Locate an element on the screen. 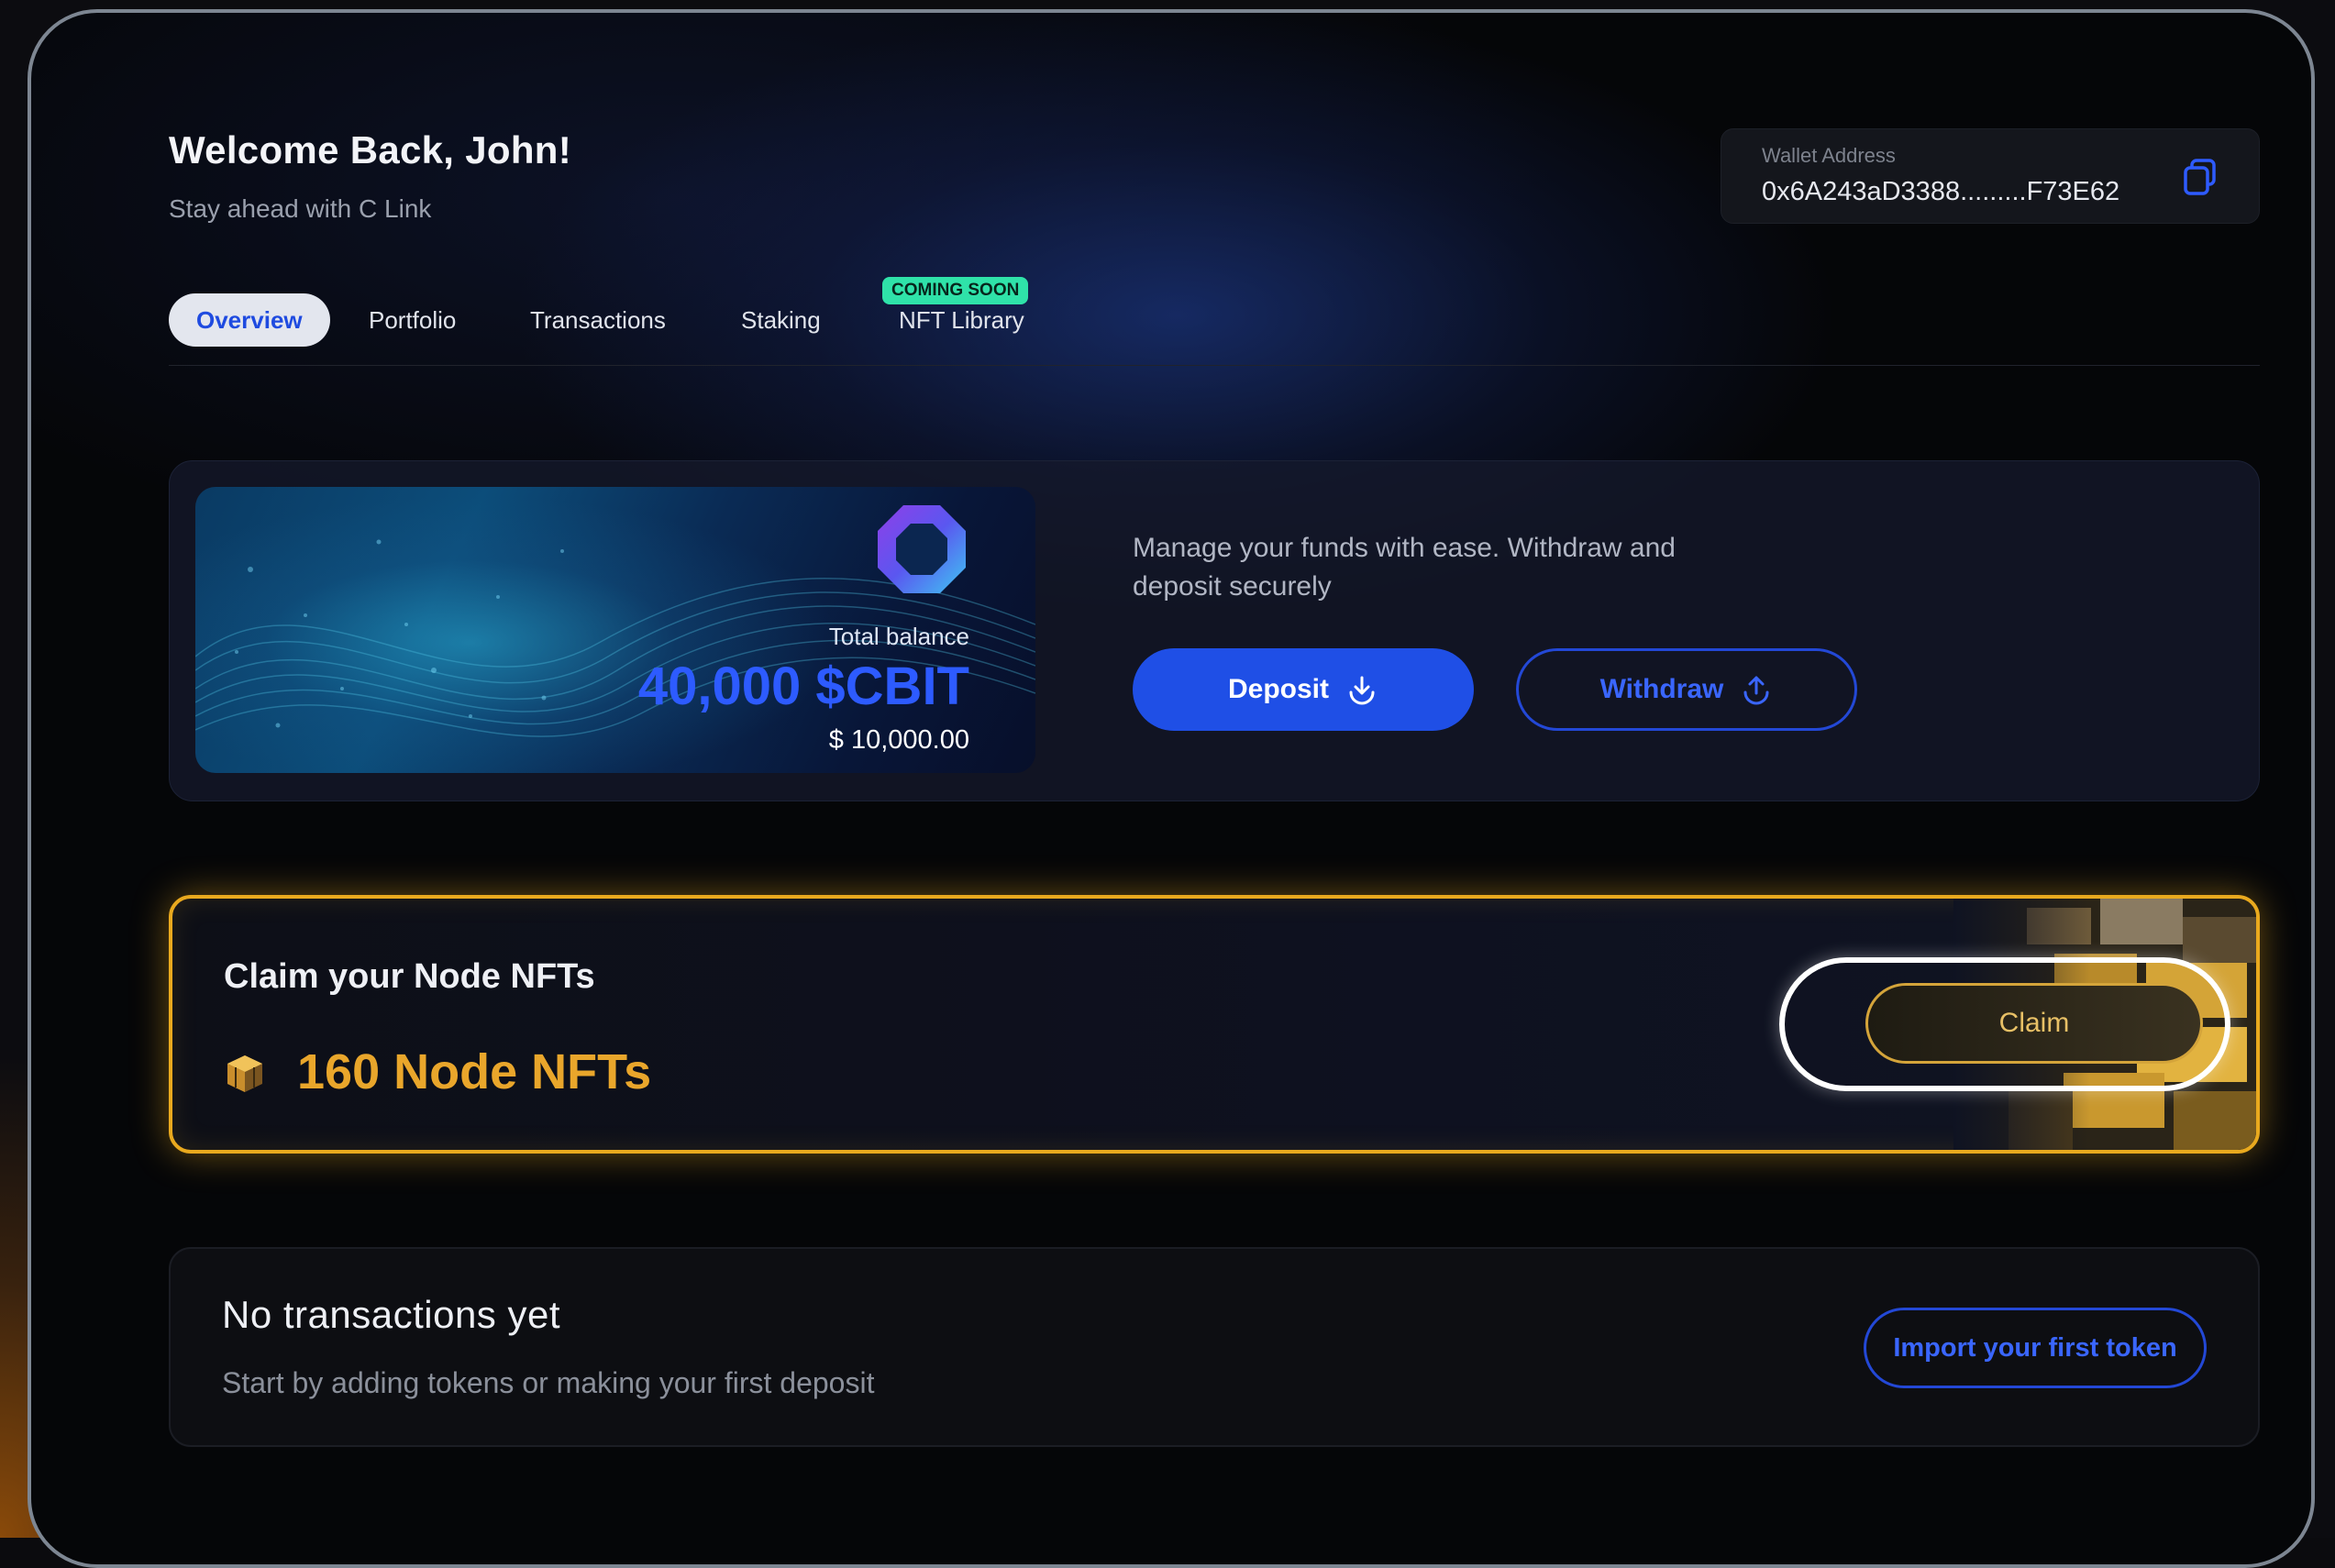 The height and width of the screenshot is (1568, 2335). nft-count: 160 Node NFTs is located at coordinates (474, 1071).